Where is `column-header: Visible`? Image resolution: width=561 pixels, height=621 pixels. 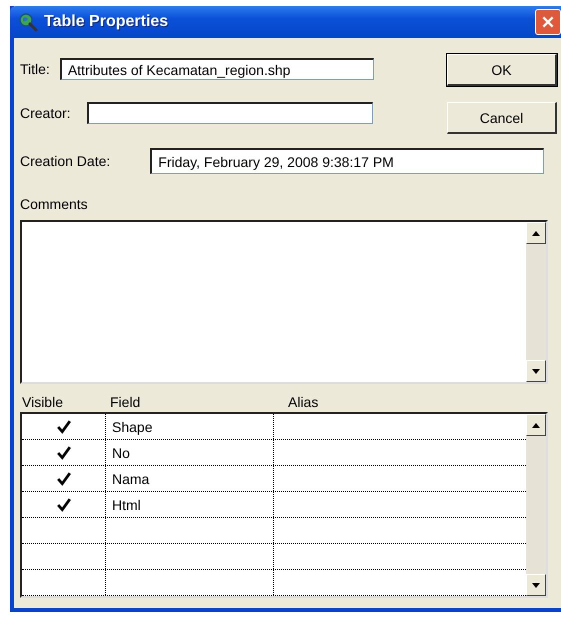
column-header: Visible is located at coordinates (42, 402).